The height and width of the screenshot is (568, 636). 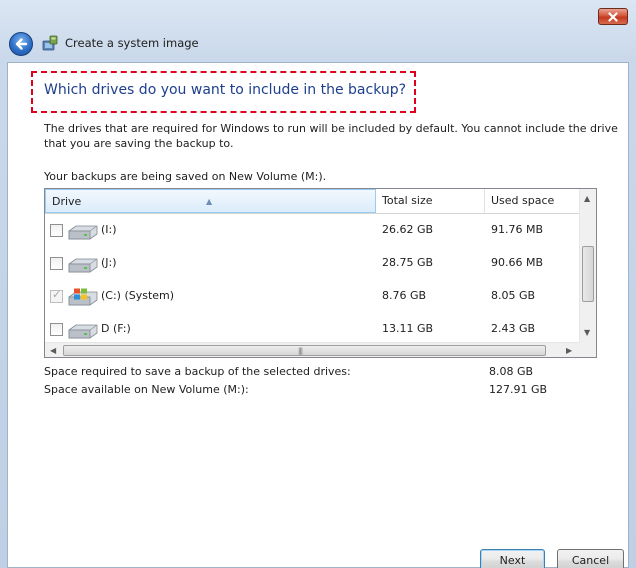 What do you see at coordinates (404, 295) in the screenshot?
I see `drive-total-size: 8.76 GB` at bounding box center [404, 295].